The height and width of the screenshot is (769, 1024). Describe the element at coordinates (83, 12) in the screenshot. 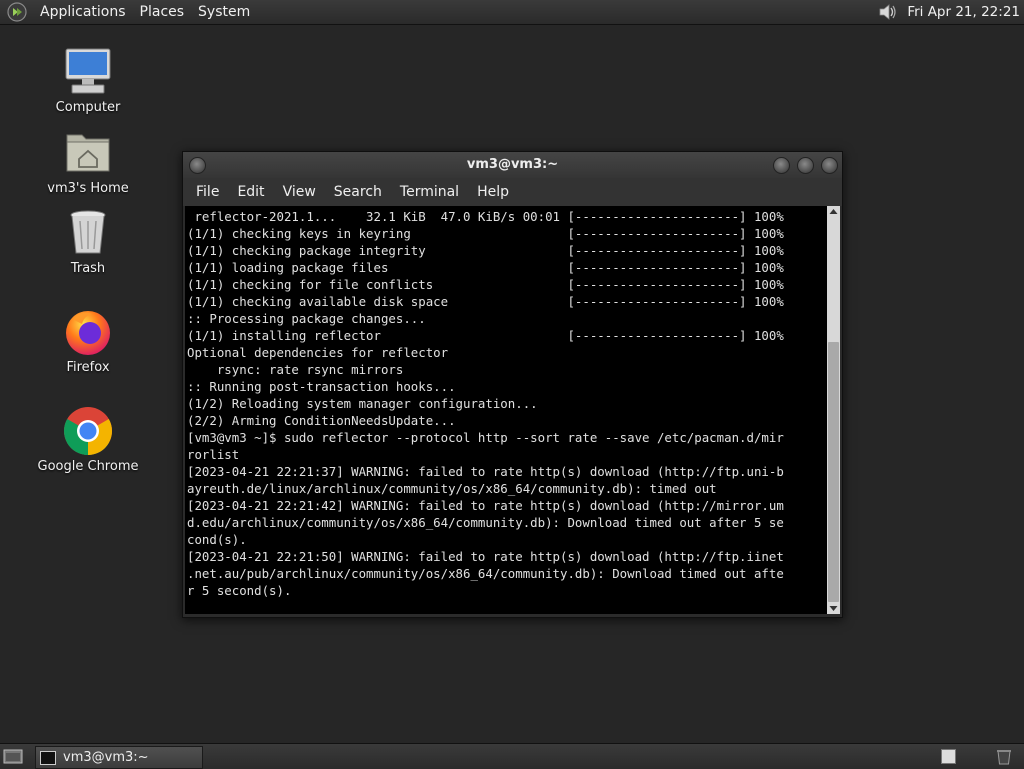

I see `applications-menu: Applications` at that location.